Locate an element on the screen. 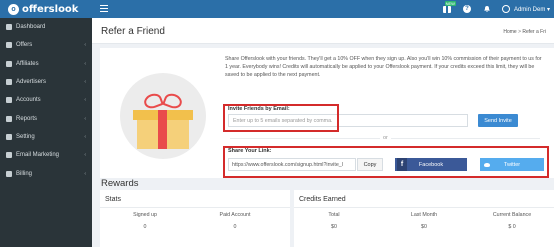 This screenshot has width=554, height=247. gear-icon is located at coordinates (9, 136).